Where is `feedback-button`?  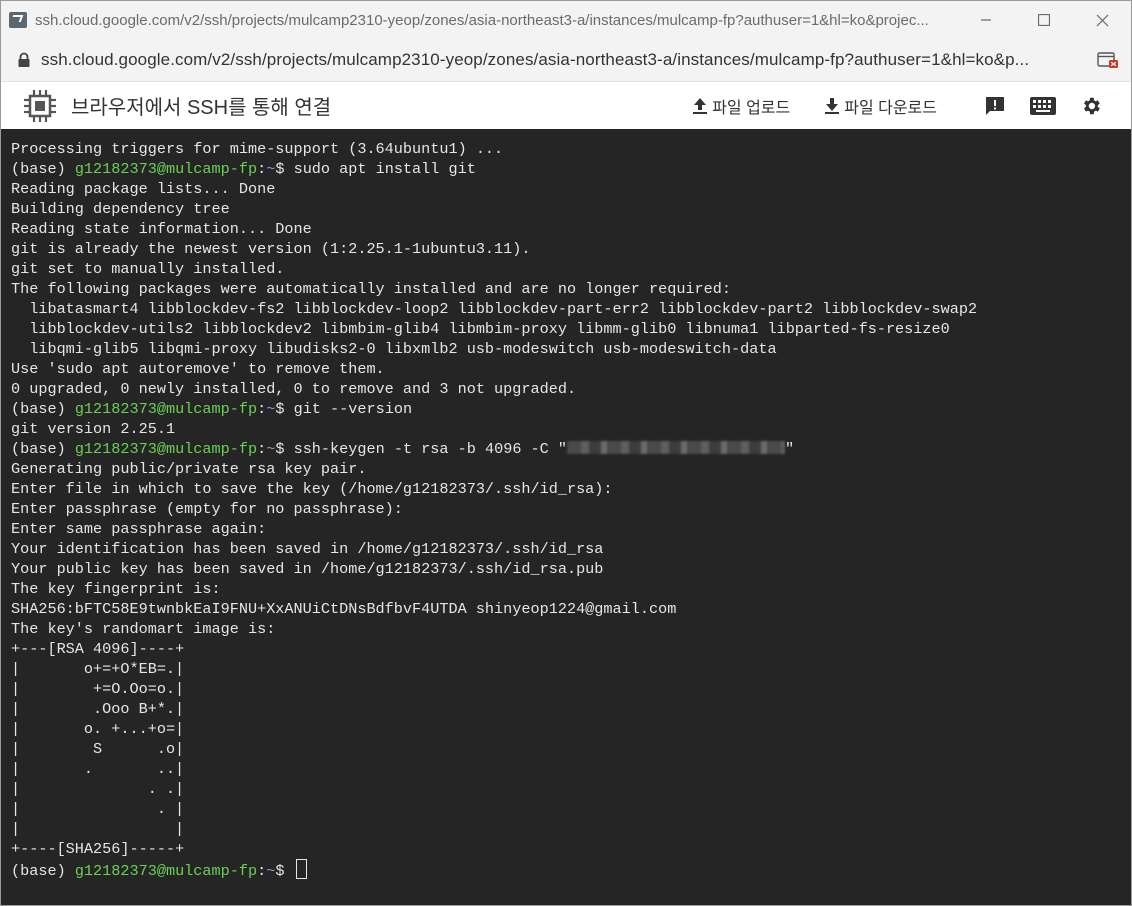
feedback-button is located at coordinates (995, 106).